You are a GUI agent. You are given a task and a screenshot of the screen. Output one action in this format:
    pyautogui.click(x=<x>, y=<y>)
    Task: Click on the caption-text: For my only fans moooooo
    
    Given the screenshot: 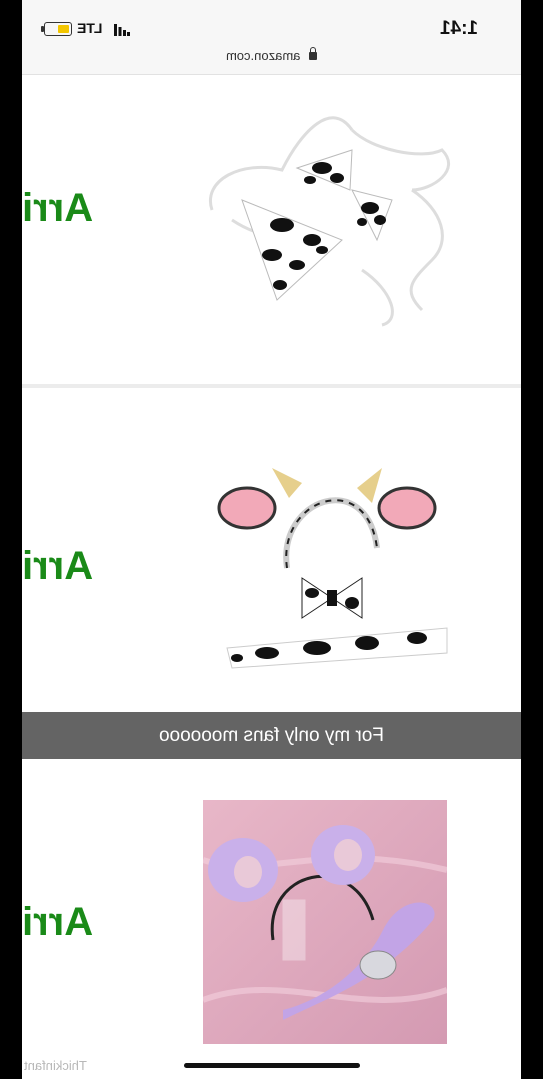 What is the action you would take?
    pyautogui.click(x=271, y=735)
    